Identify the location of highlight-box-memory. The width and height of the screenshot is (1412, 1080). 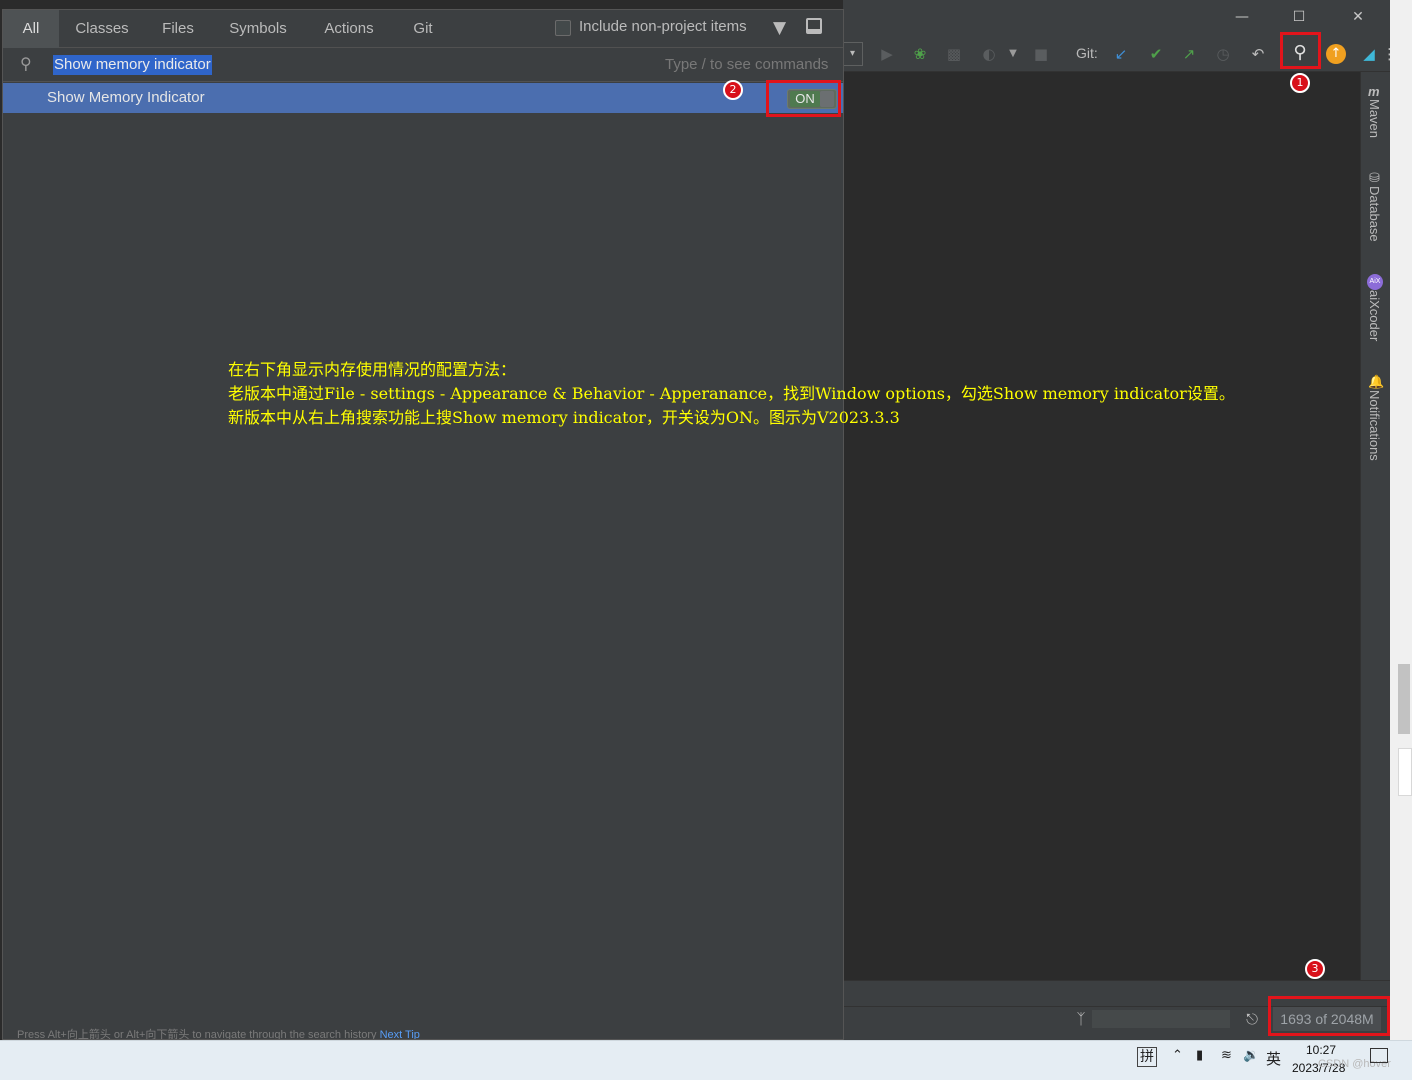
(1329, 1016).